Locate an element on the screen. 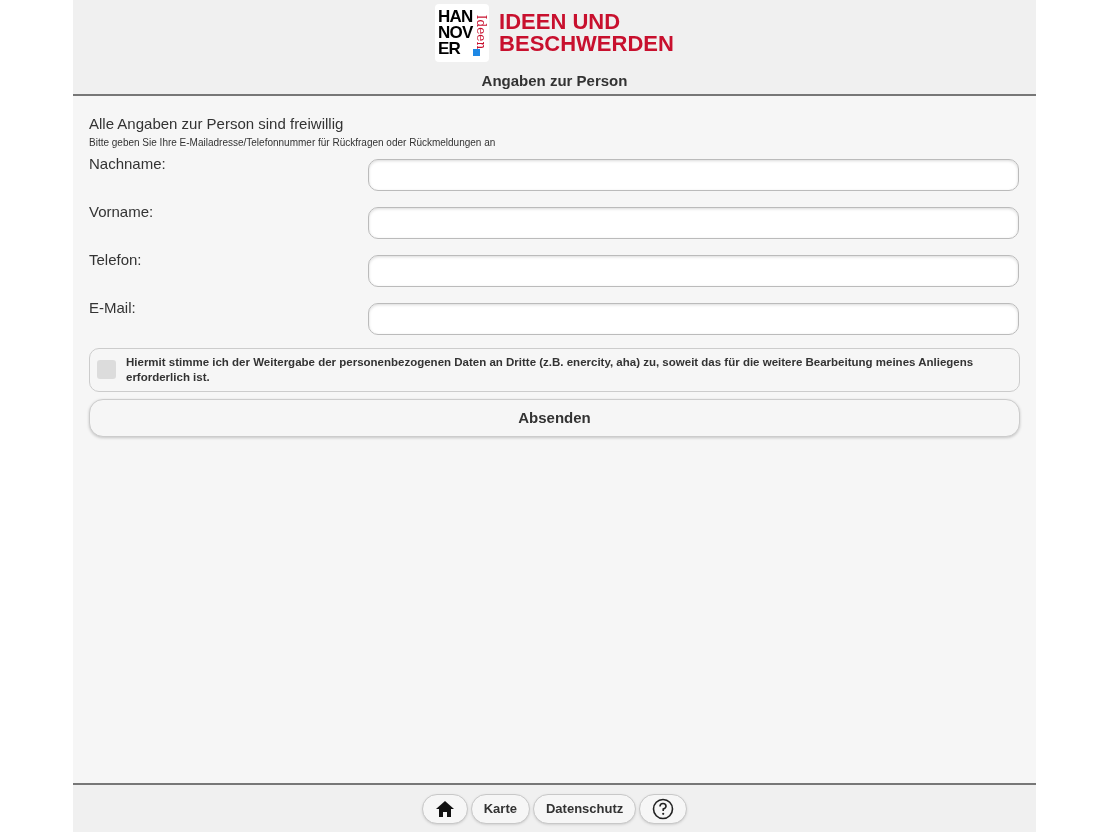 Image resolution: width=1109 pixels, height=832 pixels. field-label: Nachname: is located at coordinates (128, 164).